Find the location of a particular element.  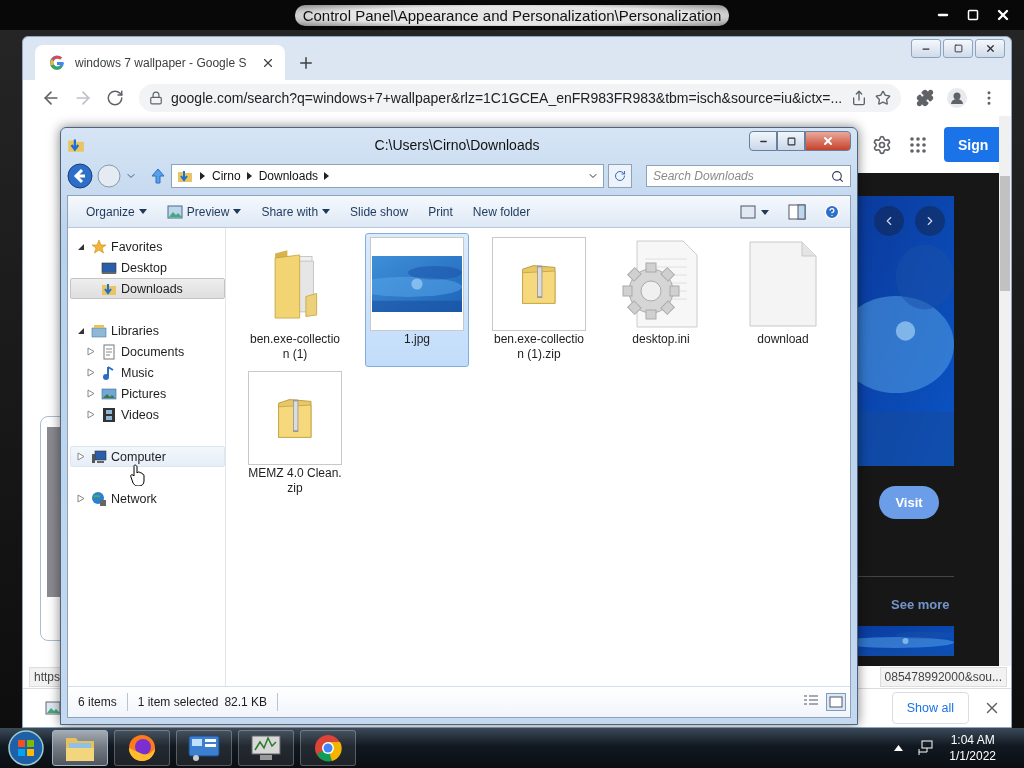

monitor-icon is located at coordinates (266, 748).